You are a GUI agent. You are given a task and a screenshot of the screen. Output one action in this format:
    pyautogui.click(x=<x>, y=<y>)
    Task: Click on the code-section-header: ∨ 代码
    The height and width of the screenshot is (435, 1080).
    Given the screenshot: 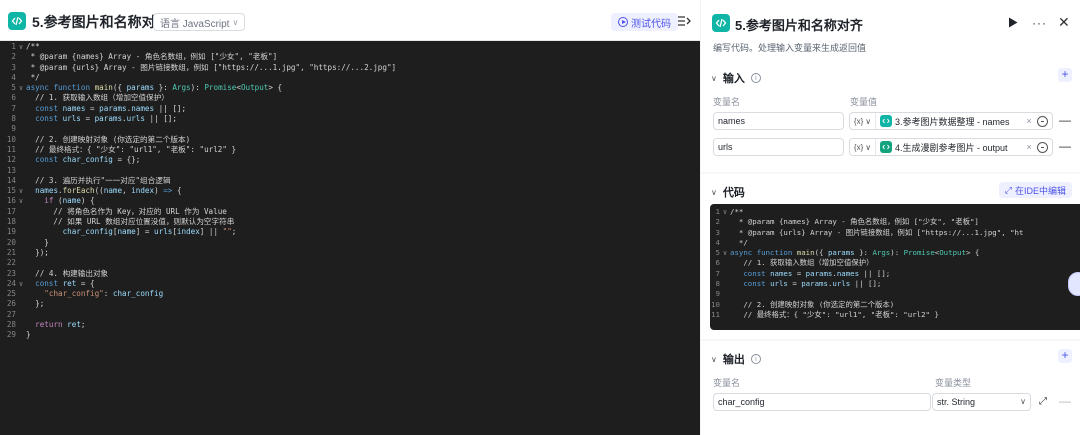 What is the action you would take?
    pyautogui.click(x=728, y=192)
    